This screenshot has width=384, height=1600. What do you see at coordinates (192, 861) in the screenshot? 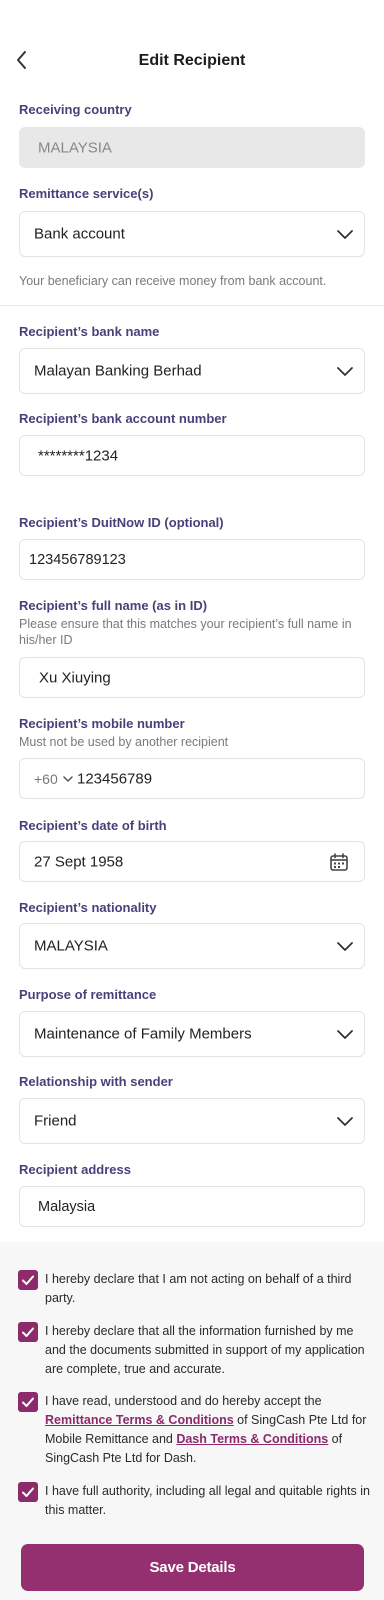
I see `dob-input: 27 Sept 1958` at bounding box center [192, 861].